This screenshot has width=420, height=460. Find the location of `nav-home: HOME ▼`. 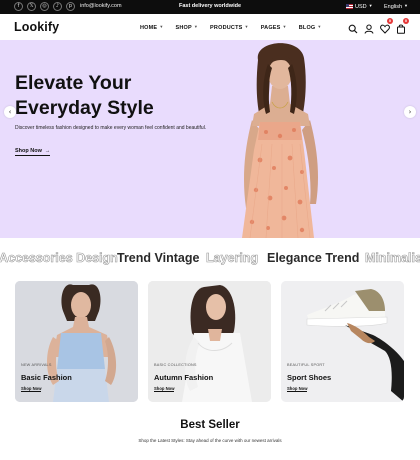

nav-home: HOME ▼ is located at coordinates (151, 27).